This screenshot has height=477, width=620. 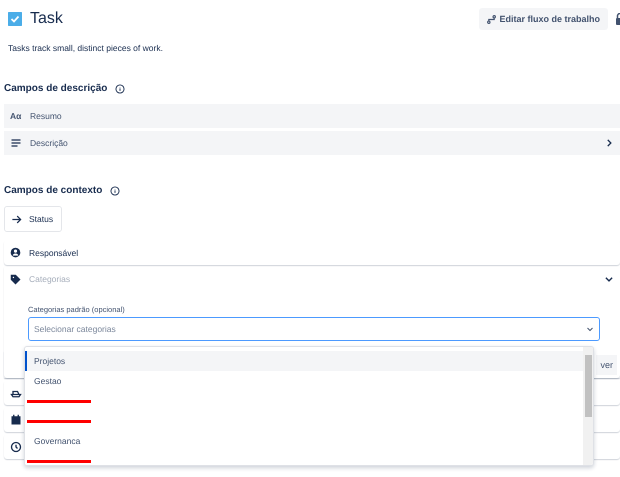 I want to click on field-label: Categorias, so click(x=50, y=279).